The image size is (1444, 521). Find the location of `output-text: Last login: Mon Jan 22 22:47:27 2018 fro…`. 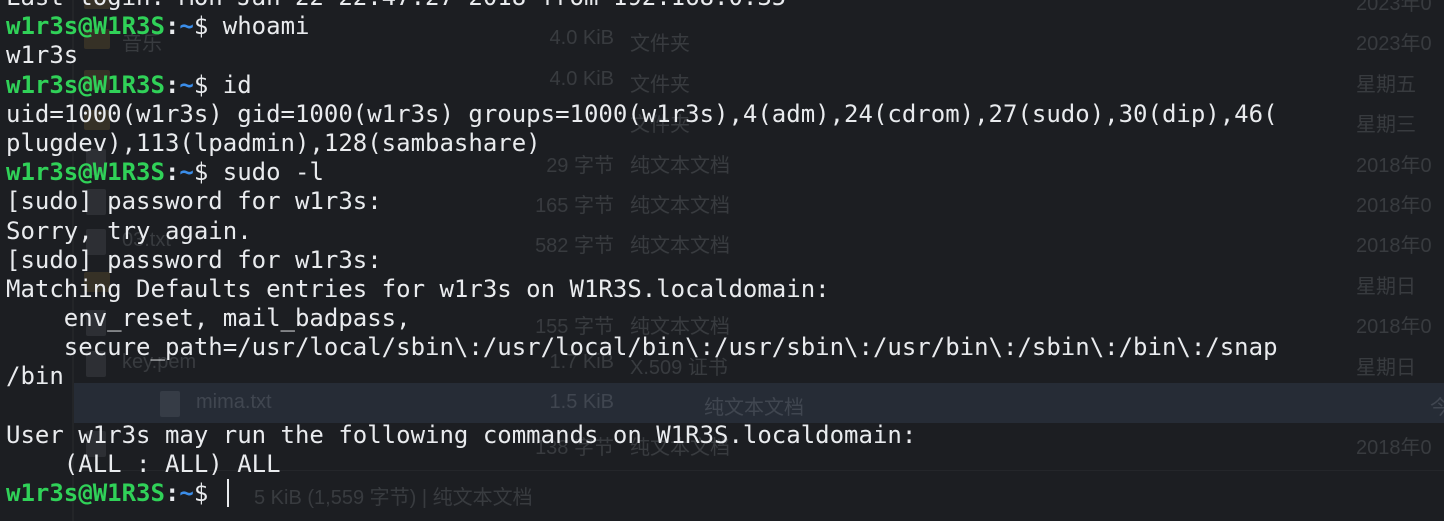

output-text: Last login: Mon Jan 22 22:47:27 2018 fro… is located at coordinates (396, 5).